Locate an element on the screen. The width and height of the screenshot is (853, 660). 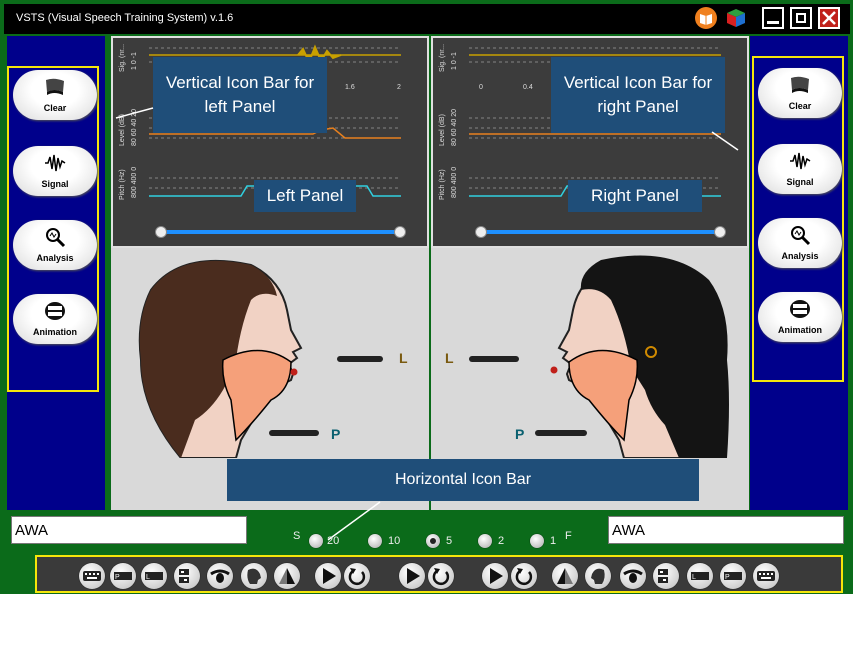
right-slider-end-handle is located at coordinates (720, 232).